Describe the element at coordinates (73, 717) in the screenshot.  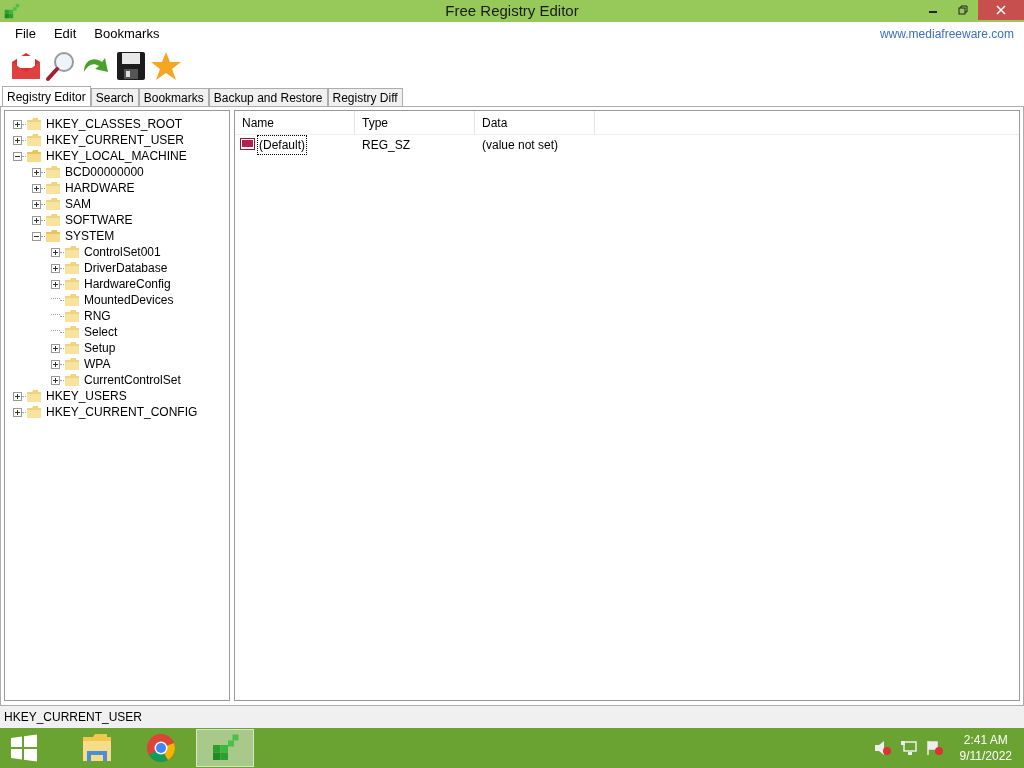
I see `status-text: HKEY_CURRENT_USER` at that location.